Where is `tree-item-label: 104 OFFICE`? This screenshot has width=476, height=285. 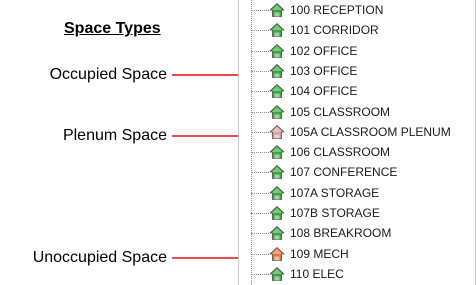
tree-item-label: 104 OFFICE is located at coordinates (324, 91).